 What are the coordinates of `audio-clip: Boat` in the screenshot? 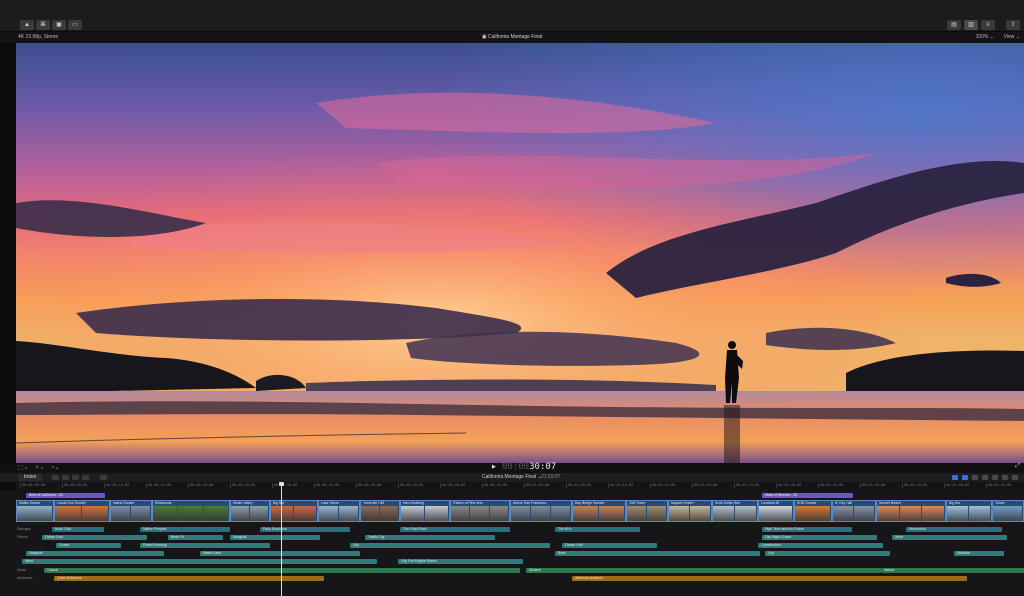 It's located at (657, 553).